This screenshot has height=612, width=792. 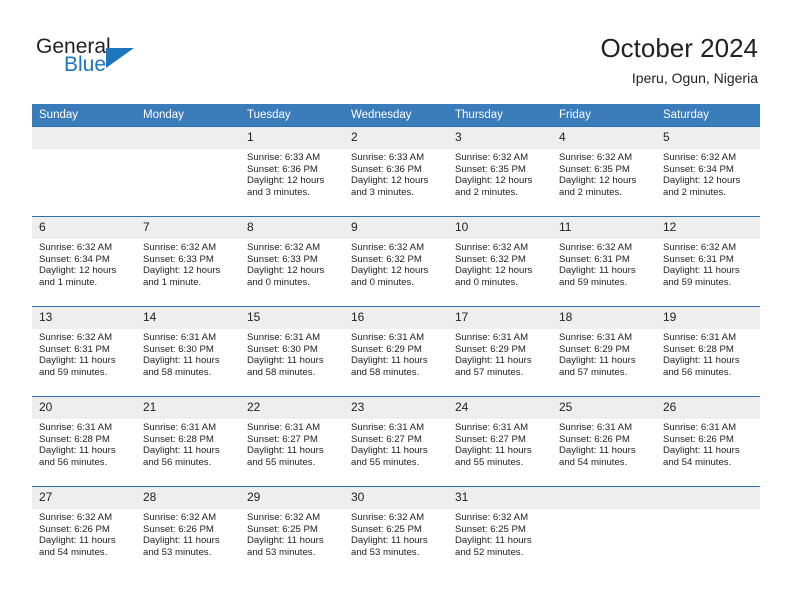 I want to click on daylight-text: Daylight: 11 hours and 52 minutes., so click(x=493, y=546).